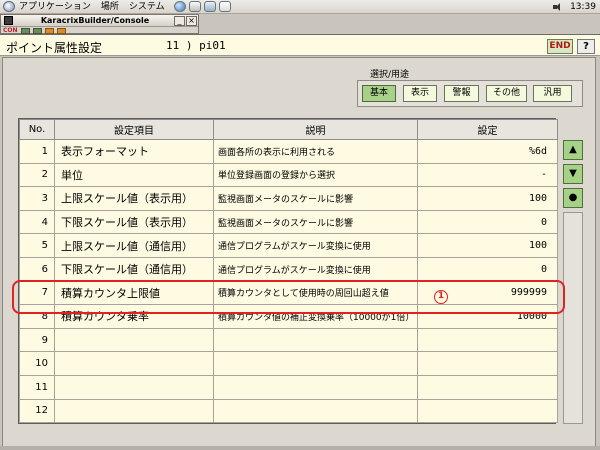  I want to click on help-launcher-icon, so click(209, 6).